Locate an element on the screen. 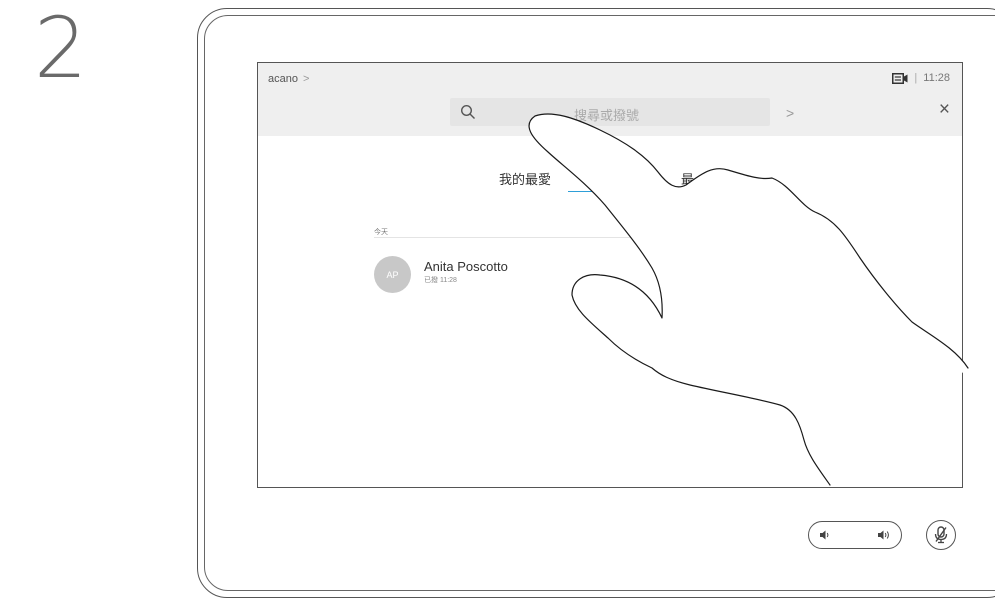 The height and width of the screenshot is (598, 995). tab-recent: 最 is located at coordinates (687, 178).